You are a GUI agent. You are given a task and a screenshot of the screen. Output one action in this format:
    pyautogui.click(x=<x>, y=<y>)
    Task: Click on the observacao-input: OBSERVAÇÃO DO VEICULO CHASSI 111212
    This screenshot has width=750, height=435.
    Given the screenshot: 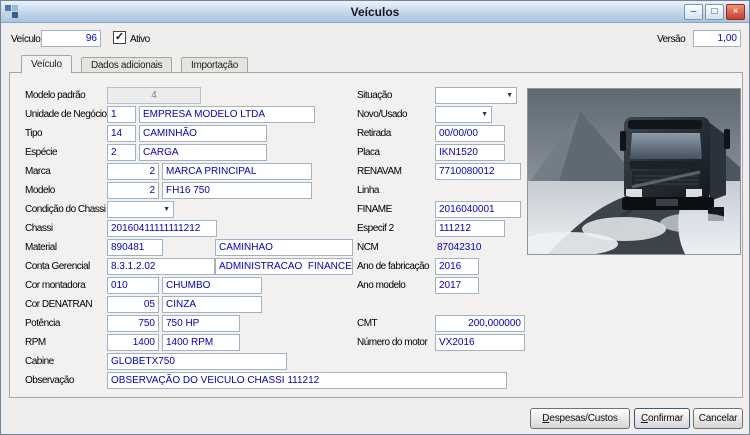 What is the action you would take?
    pyautogui.click(x=307, y=380)
    